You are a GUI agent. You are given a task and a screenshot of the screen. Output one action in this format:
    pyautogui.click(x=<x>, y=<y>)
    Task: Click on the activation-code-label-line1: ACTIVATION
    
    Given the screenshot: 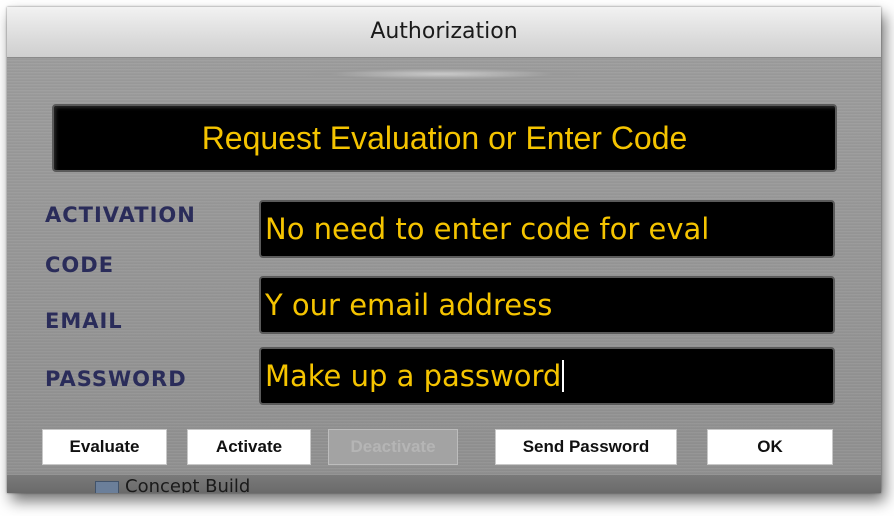 What is the action you would take?
    pyautogui.click(x=120, y=215)
    